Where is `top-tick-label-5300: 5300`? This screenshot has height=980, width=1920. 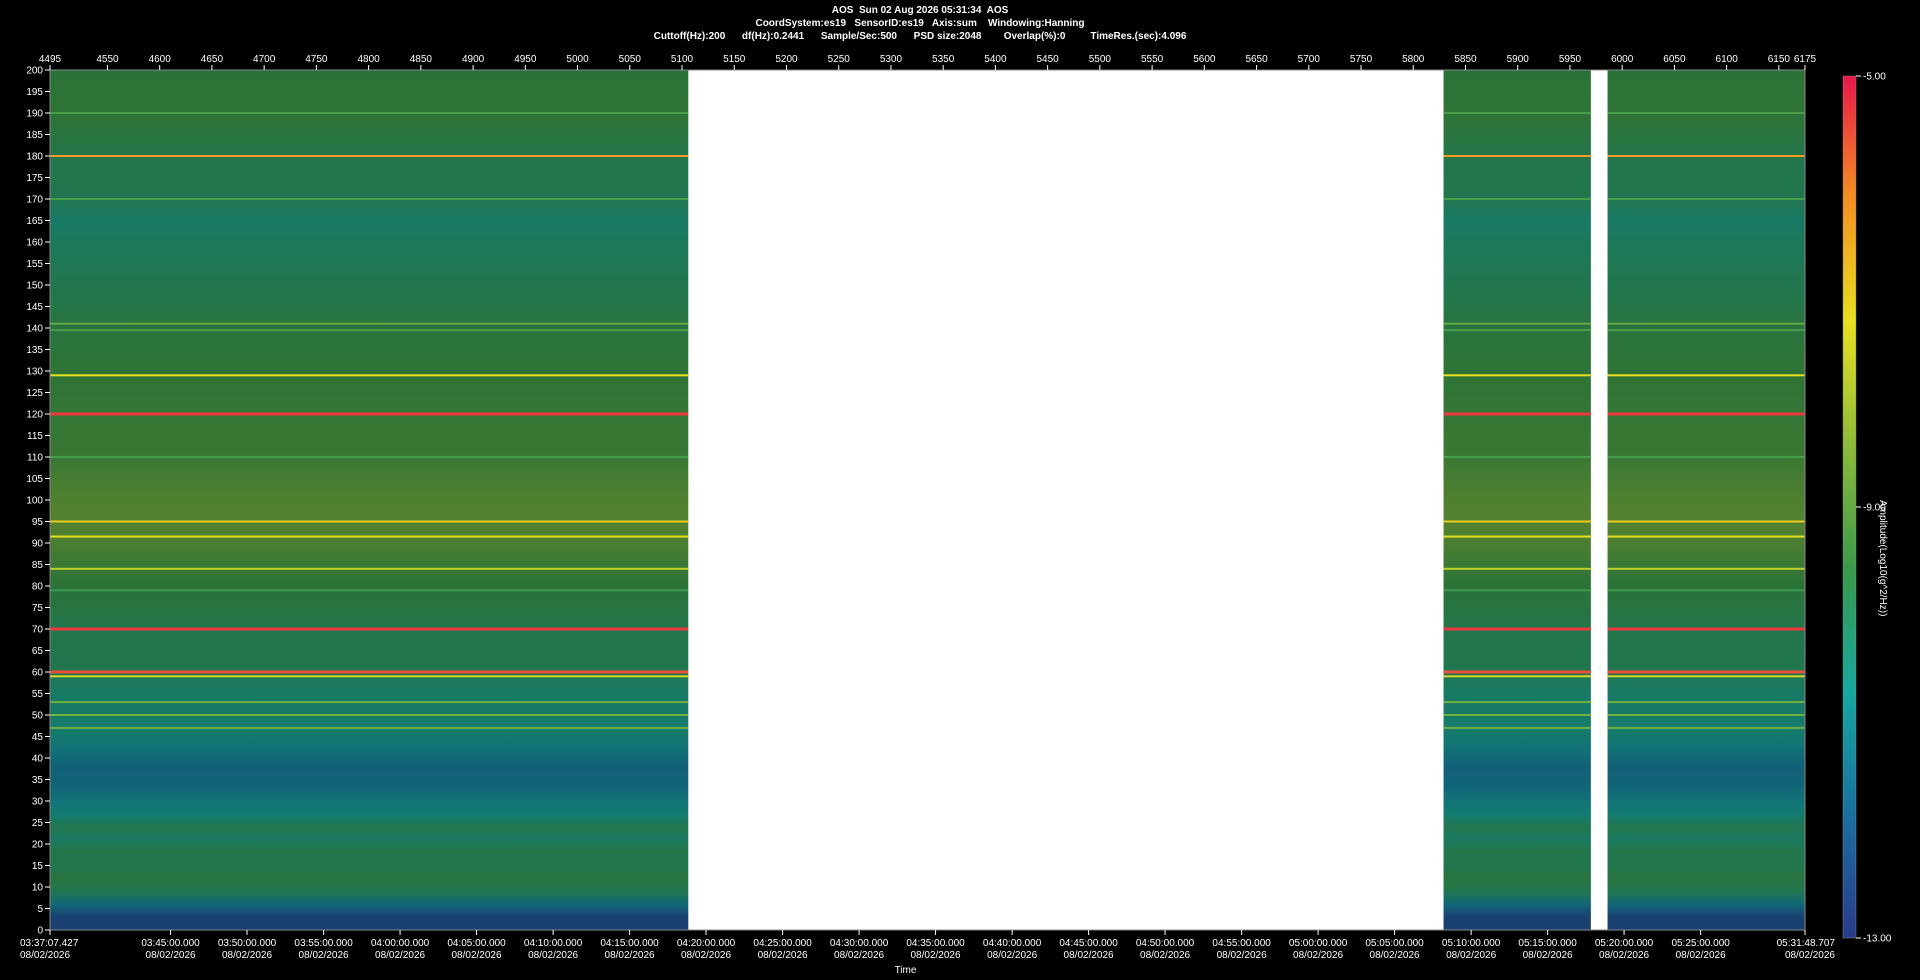
top-tick-label-5300: 5300 is located at coordinates (891, 59).